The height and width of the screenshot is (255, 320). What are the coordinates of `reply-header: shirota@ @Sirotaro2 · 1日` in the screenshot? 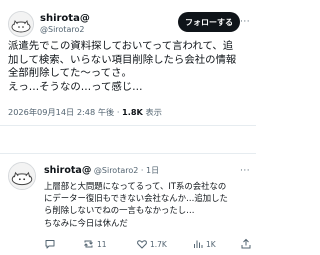 It's located at (101, 170).